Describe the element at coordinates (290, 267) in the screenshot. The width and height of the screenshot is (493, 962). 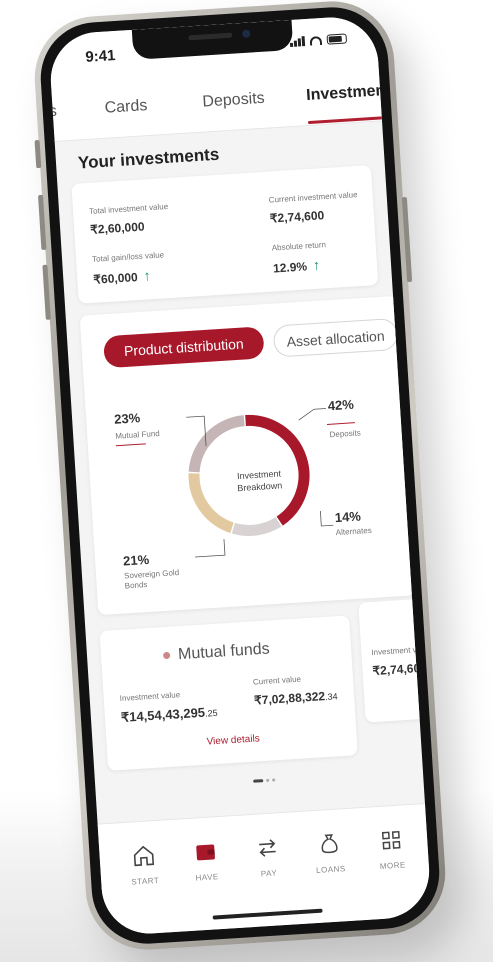
I see `absolute-return-value: 12.9%` at that location.